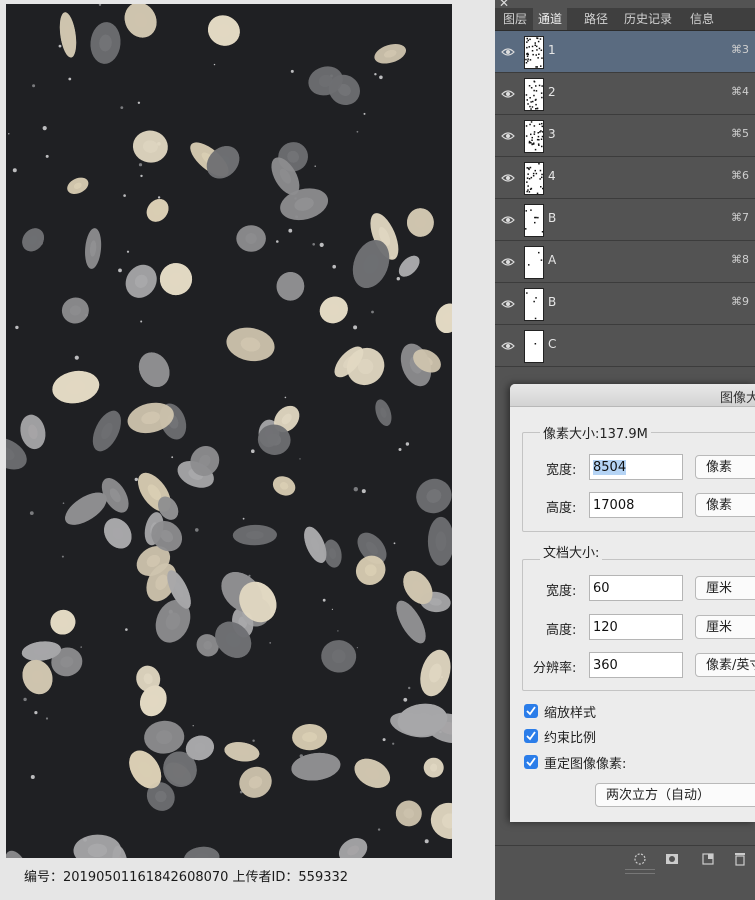 The width and height of the screenshot is (755, 900). Describe the element at coordinates (552, 344) in the screenshot. I see `channel-name: C` at that location.